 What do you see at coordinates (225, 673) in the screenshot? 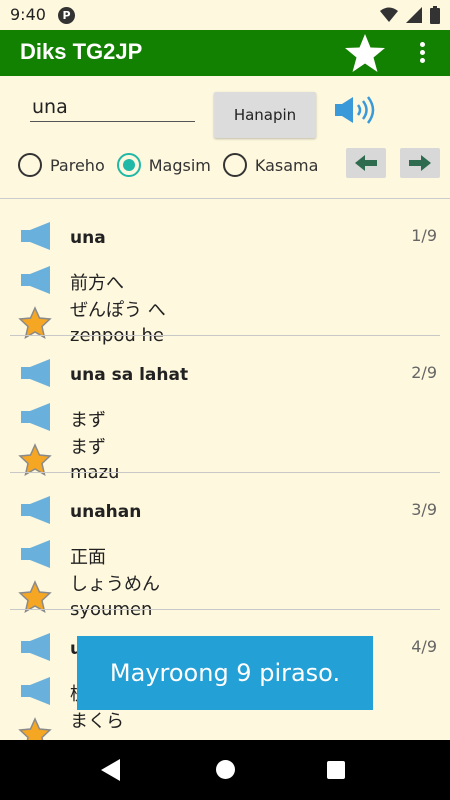
I see `toast-message: Mayroong 9 piraso.` at bounding box center [225, 673].